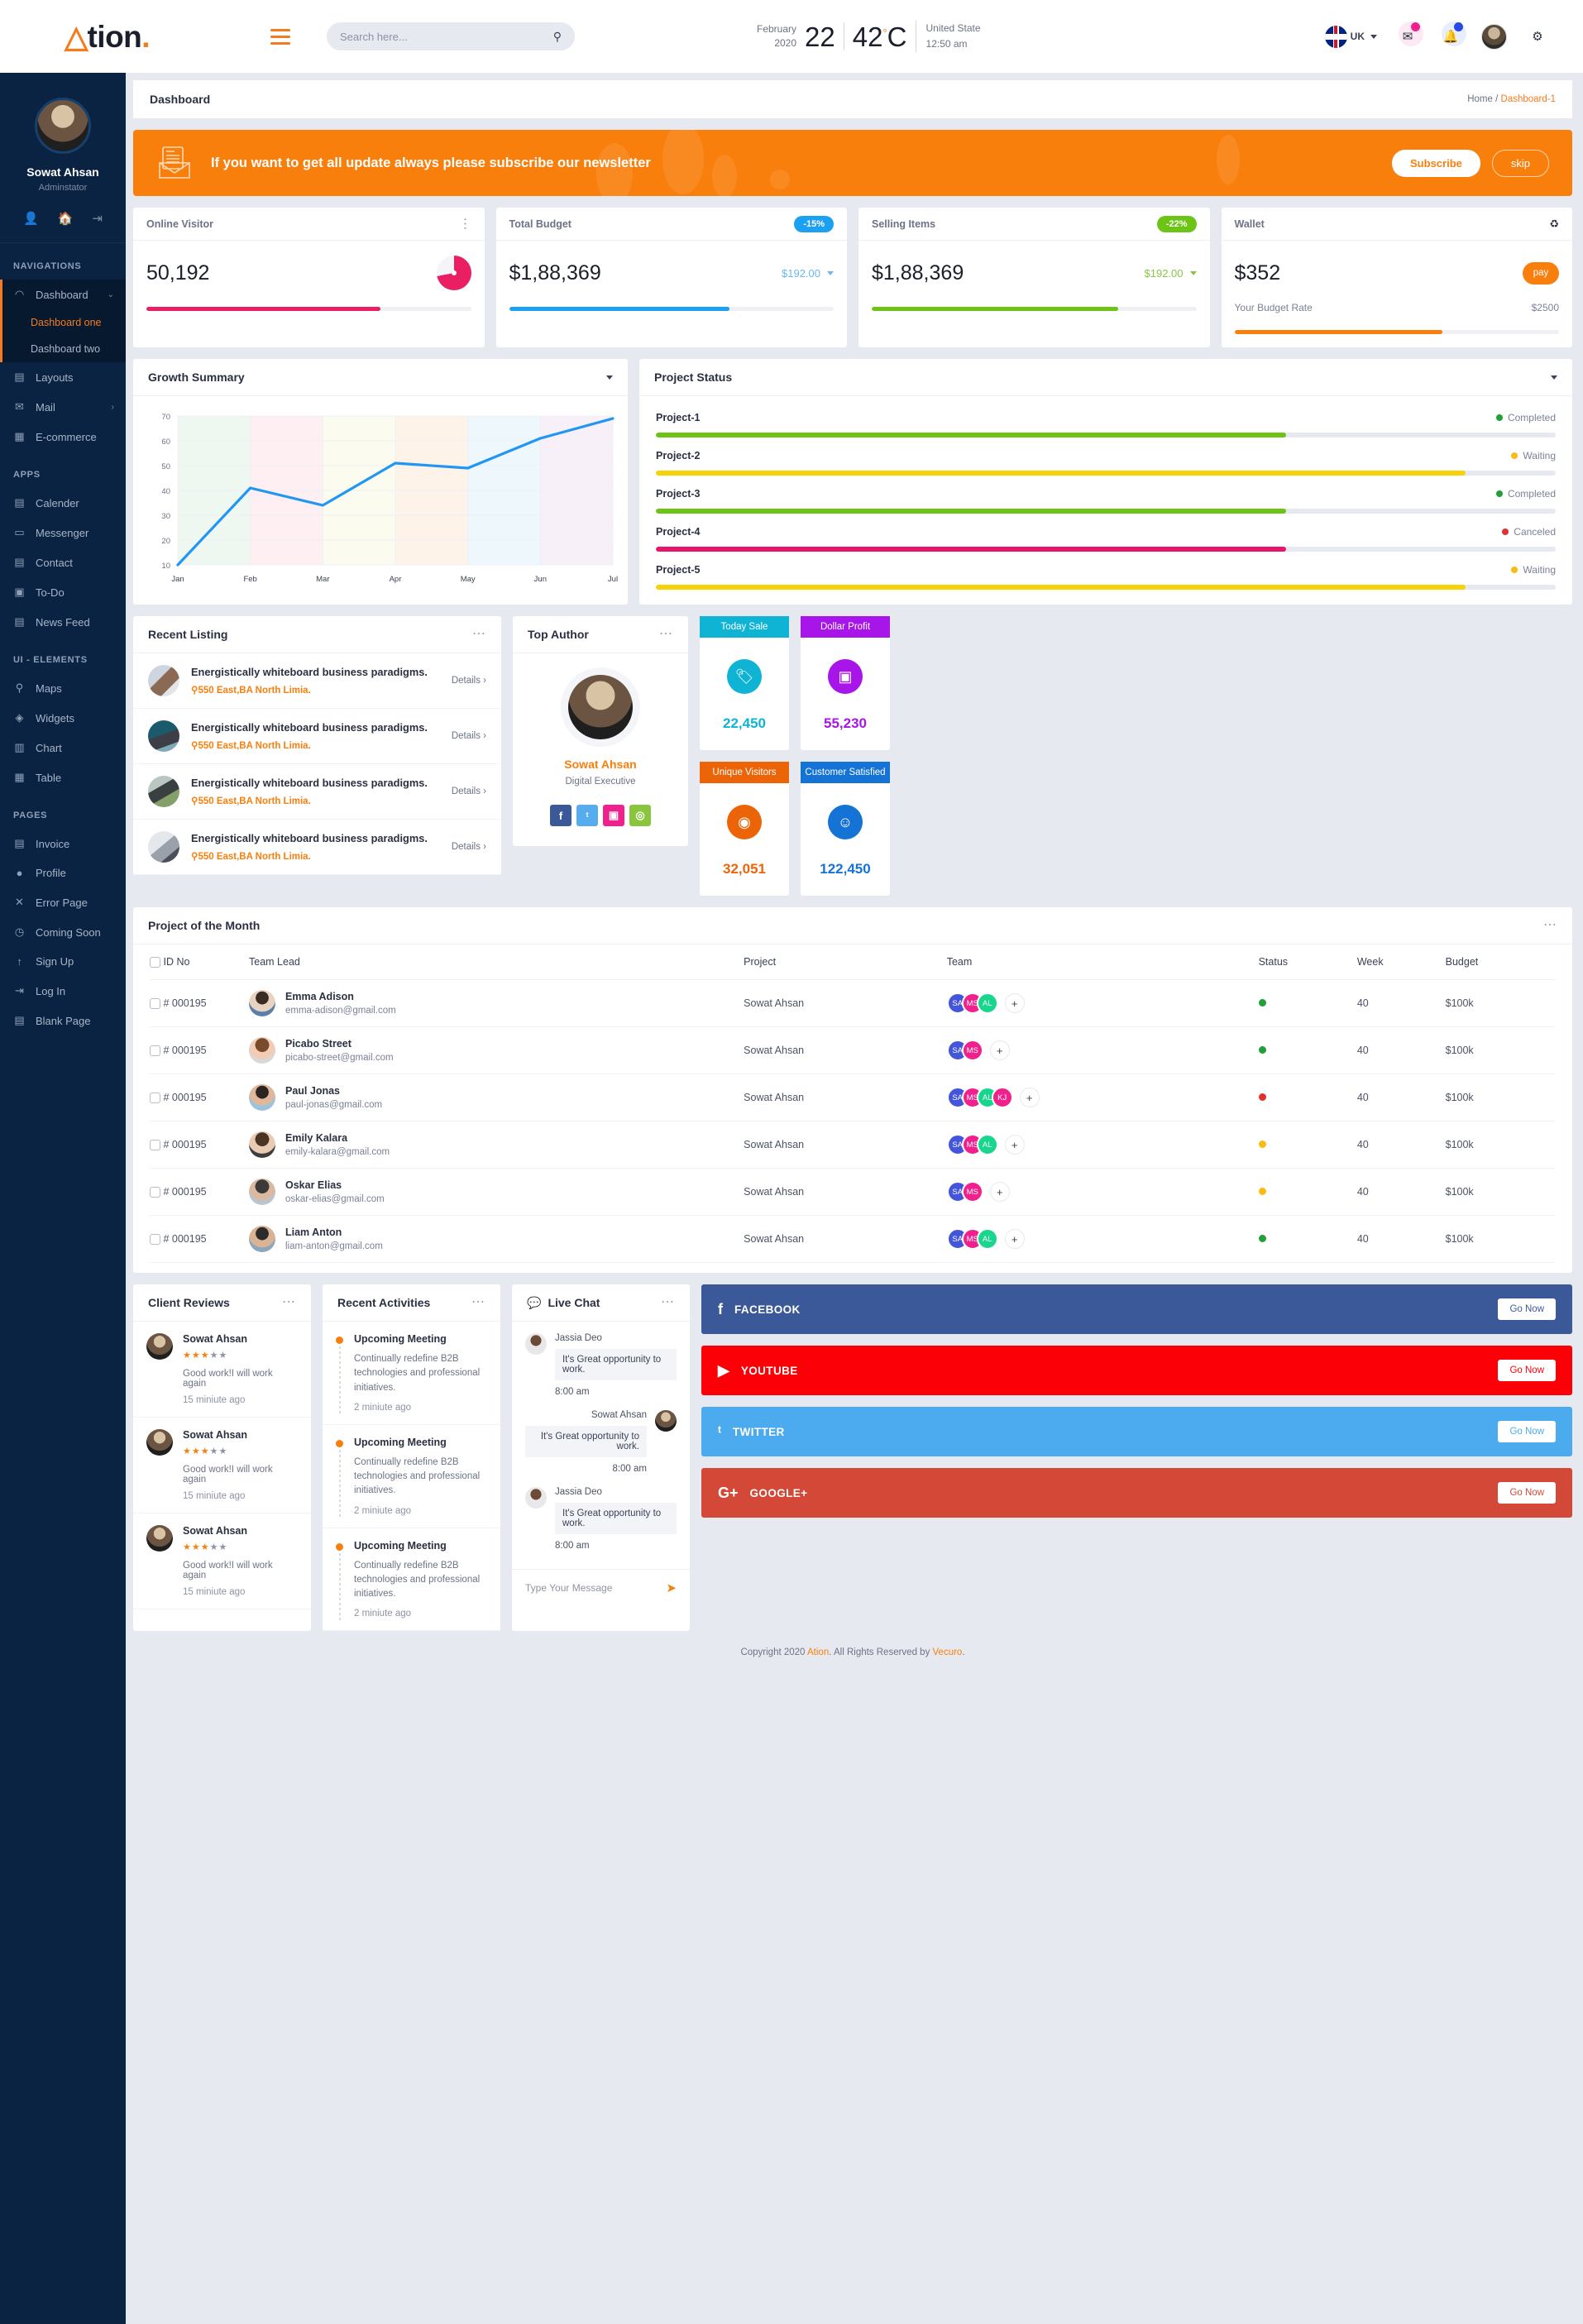 This screenshot has width=1583, height=2324. I want to click on facebook-icon: f, so click(561, 816).